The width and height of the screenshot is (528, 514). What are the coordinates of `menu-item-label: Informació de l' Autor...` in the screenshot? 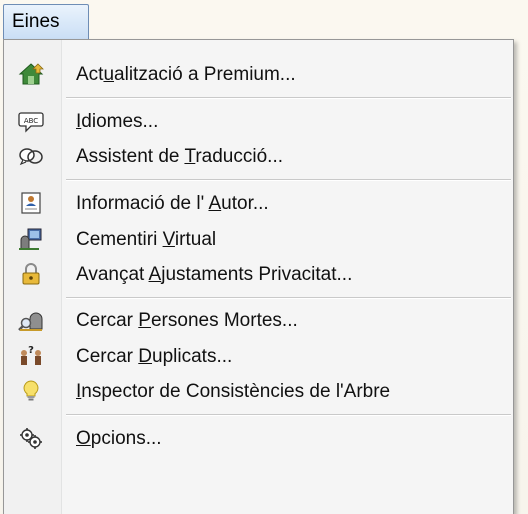 It's located at (172, 203).